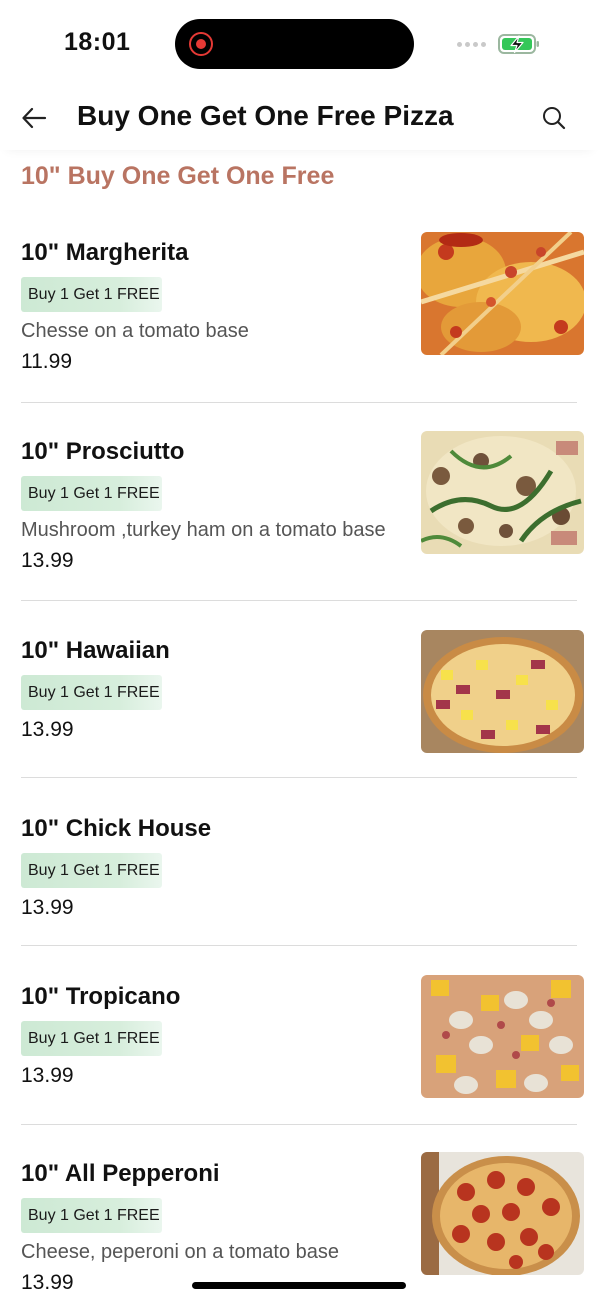 The height and width of the screenshot is (1300, 598). I want to click on hawaiian-pizza-photo, so click(502, 691).